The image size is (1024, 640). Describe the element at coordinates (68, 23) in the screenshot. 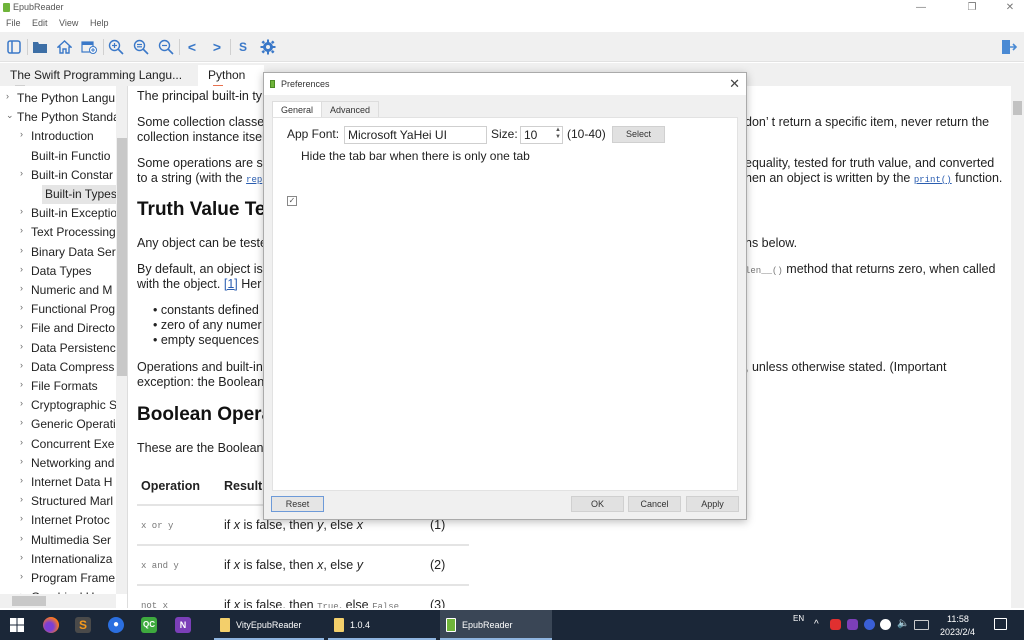

I see `menu-view: View` at that location.